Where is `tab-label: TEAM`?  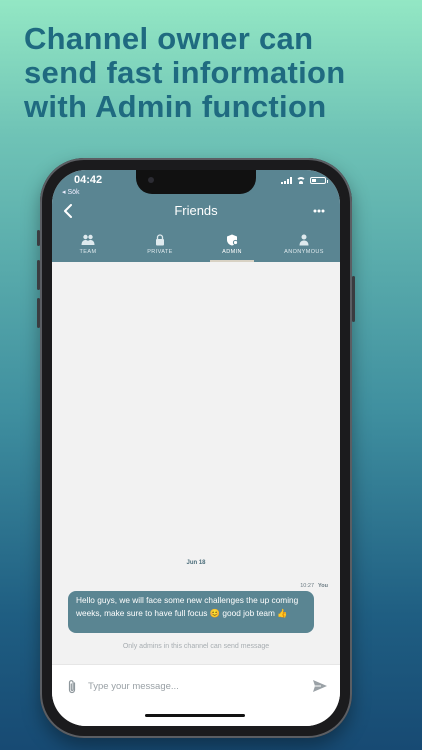
tab-label: TEAM is located at coordinates (88, 251).